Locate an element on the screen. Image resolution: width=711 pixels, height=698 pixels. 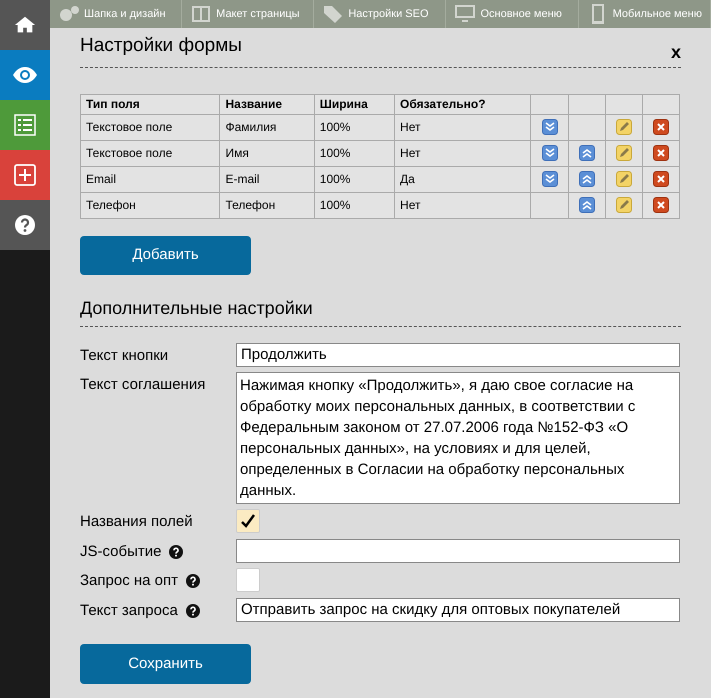
text-field: Продолжить is located at coordinates (458, 354).